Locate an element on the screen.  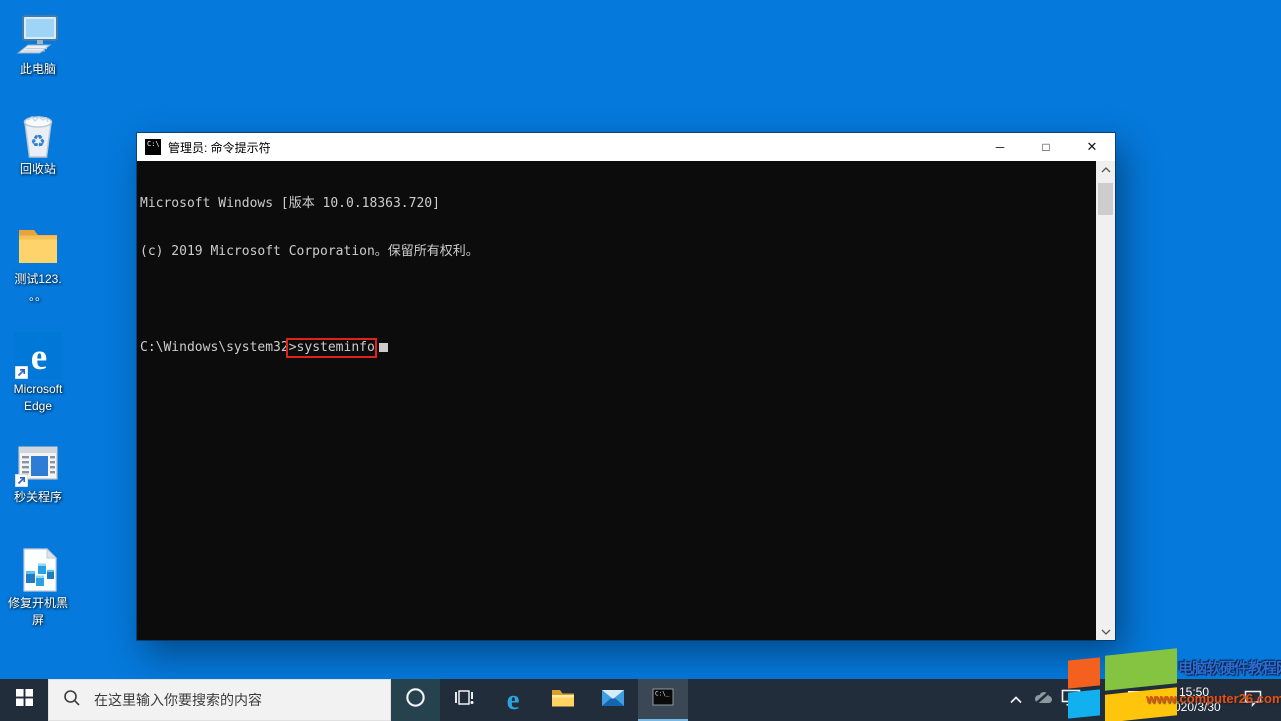
onedrive-offline-icon is located at coordinates (1043, 700).